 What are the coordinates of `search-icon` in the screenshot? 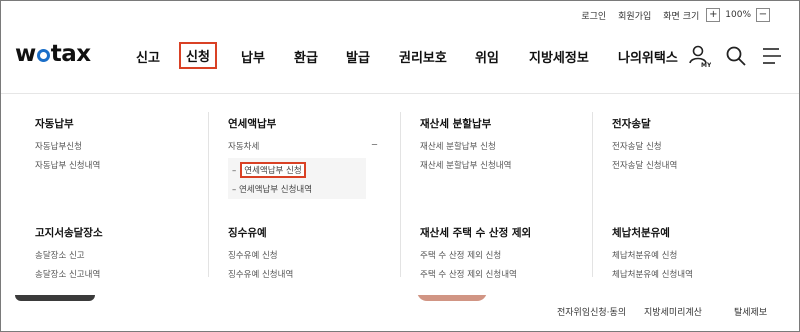 It's located at (736, 56).